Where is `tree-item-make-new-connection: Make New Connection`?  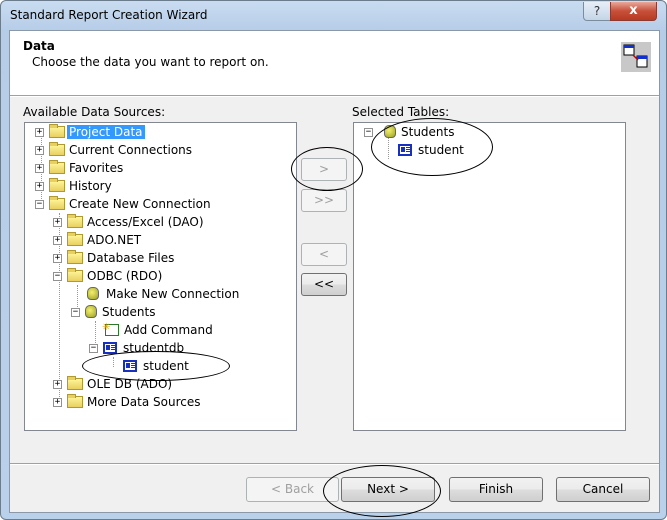 tree-item-make-new-connection: Make New Connection is located at coordinates (164, 294).